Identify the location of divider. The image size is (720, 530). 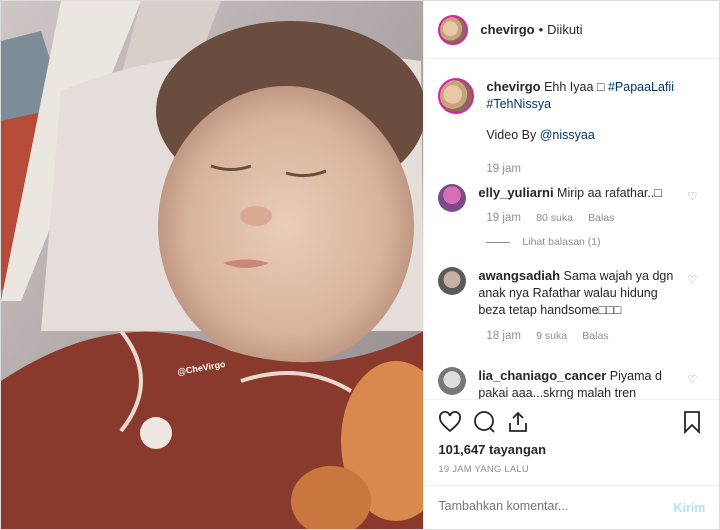
(498, 242).